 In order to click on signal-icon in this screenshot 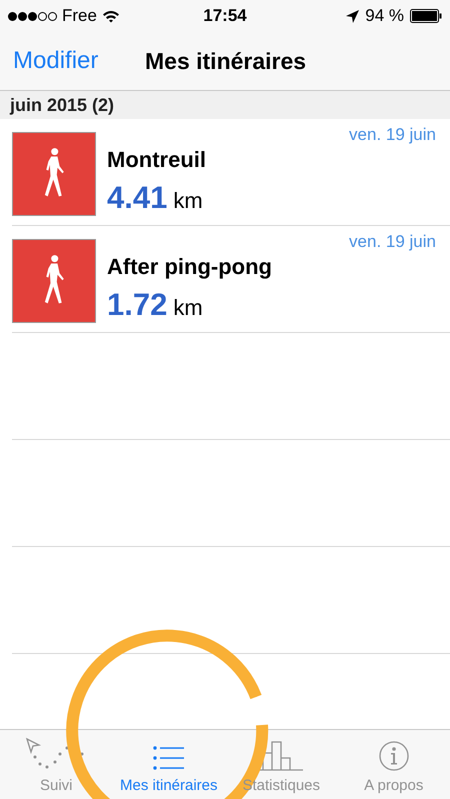, I will do `click(32, 16)`.